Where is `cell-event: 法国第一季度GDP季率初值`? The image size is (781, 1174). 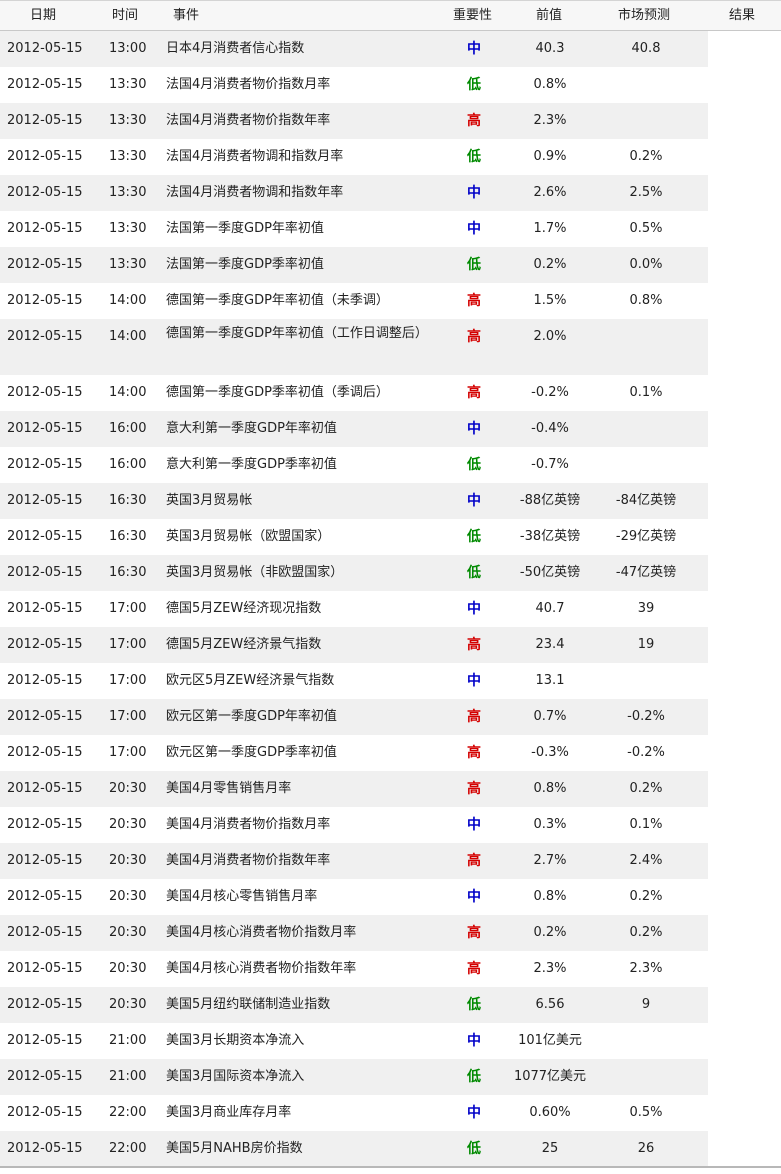 cell-event: 法国第一季度GDP季率初值 is located at coordinates (245, 264).